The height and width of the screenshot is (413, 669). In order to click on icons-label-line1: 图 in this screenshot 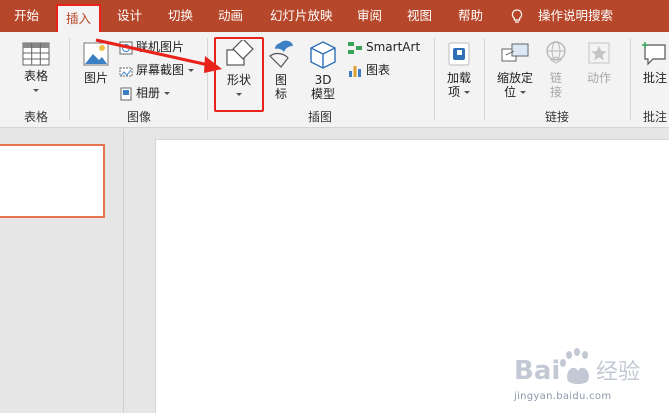, I will do `click(280, 80)`.